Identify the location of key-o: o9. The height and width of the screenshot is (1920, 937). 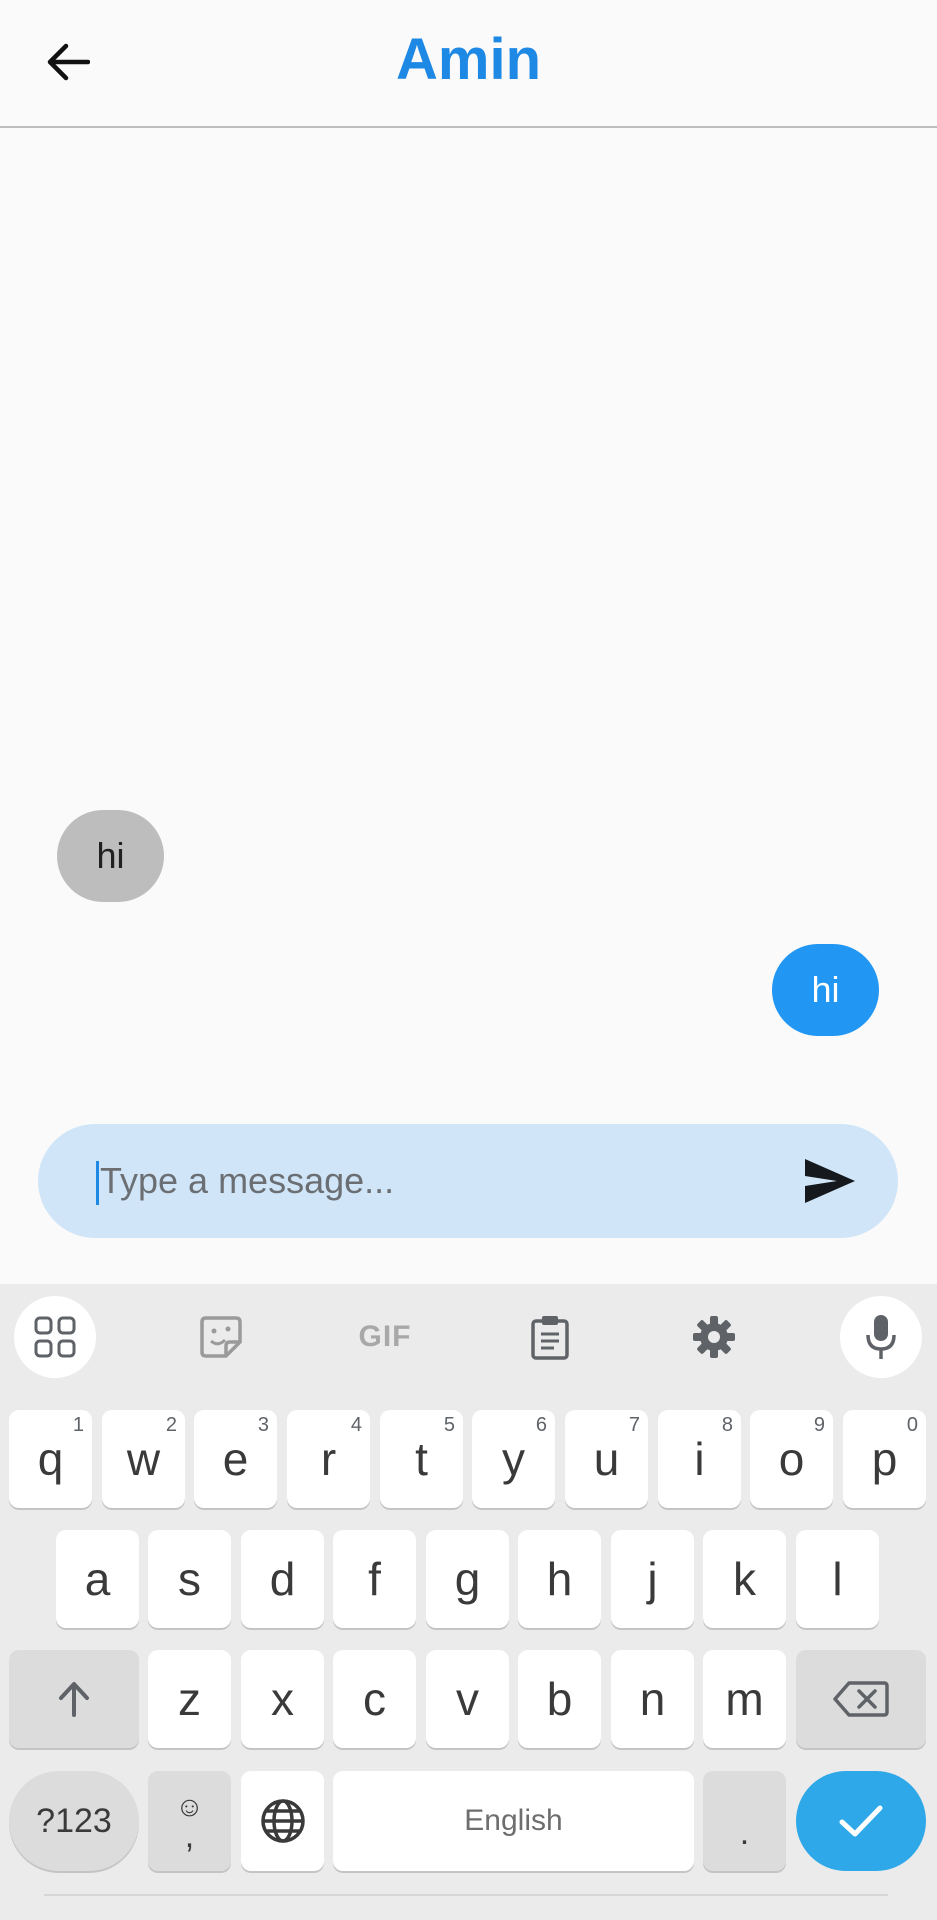
(791, 1459).